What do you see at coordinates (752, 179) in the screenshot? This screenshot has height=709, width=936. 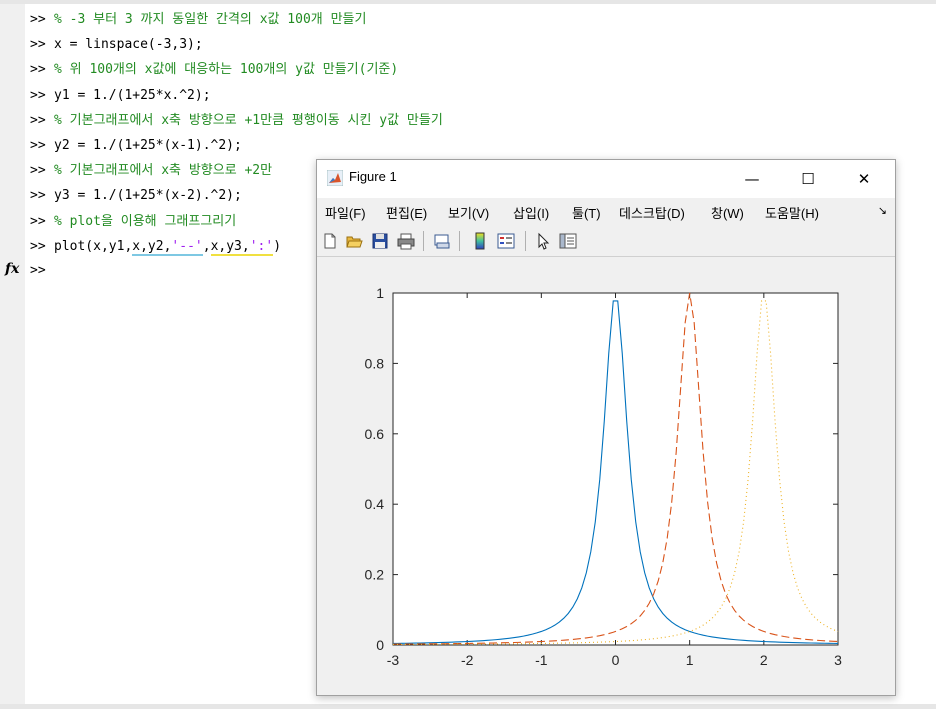 I see `minimize-button: —` at bounding box center [752, 179].